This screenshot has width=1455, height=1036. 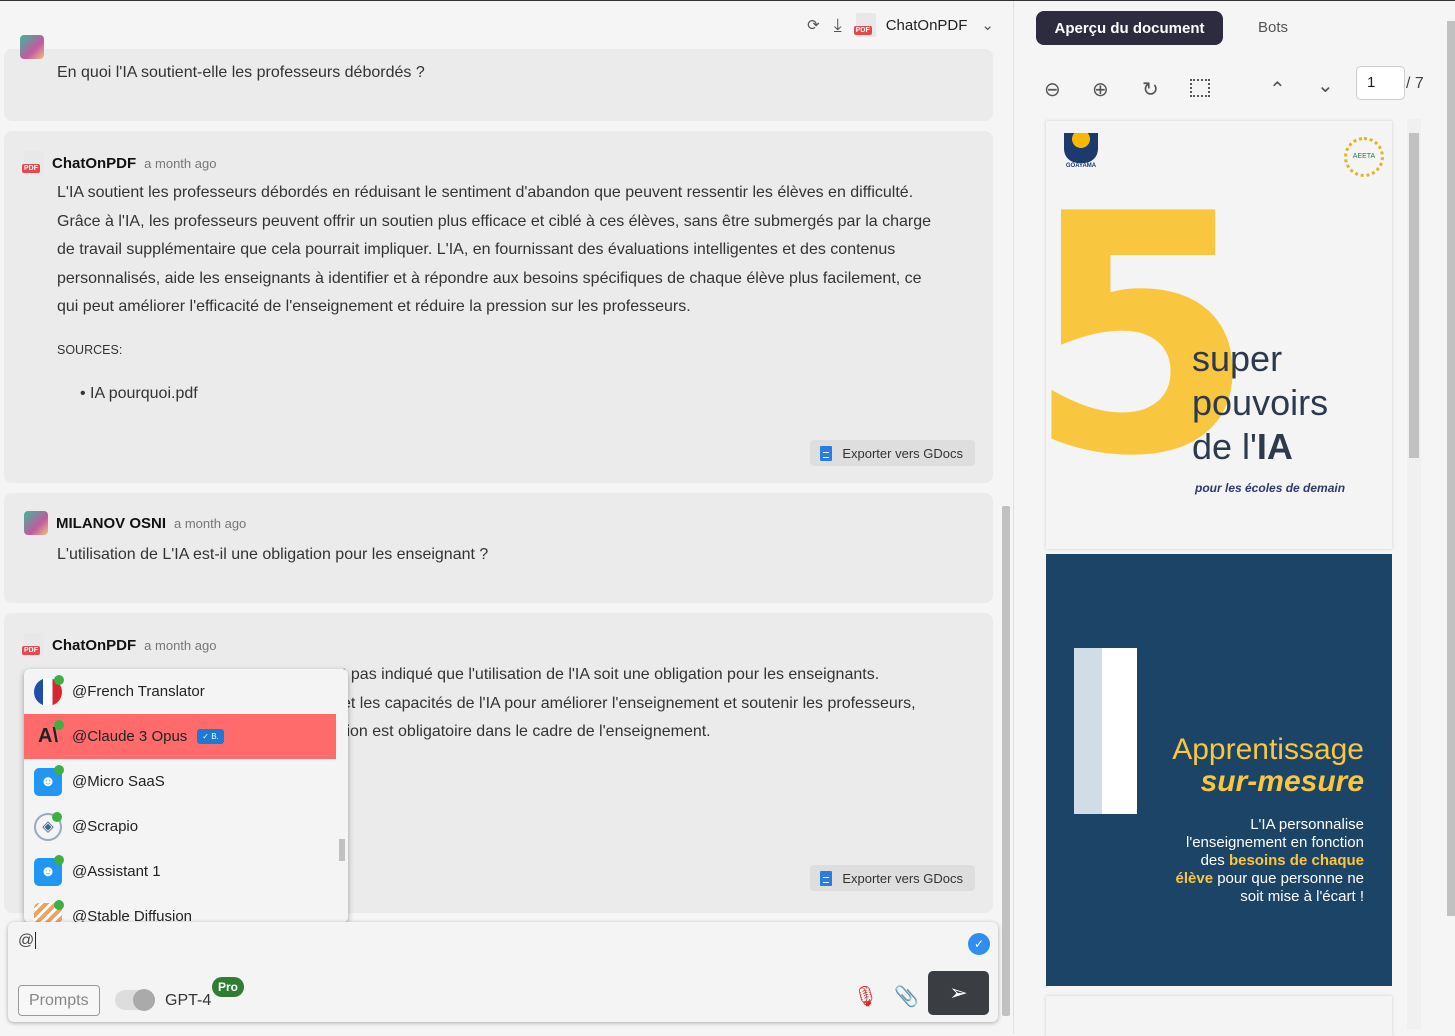 What do you see at coordinates (105, 826) in the screenshot?
I see `bot-label: @Scrapio` at bounding box center [105, 826].